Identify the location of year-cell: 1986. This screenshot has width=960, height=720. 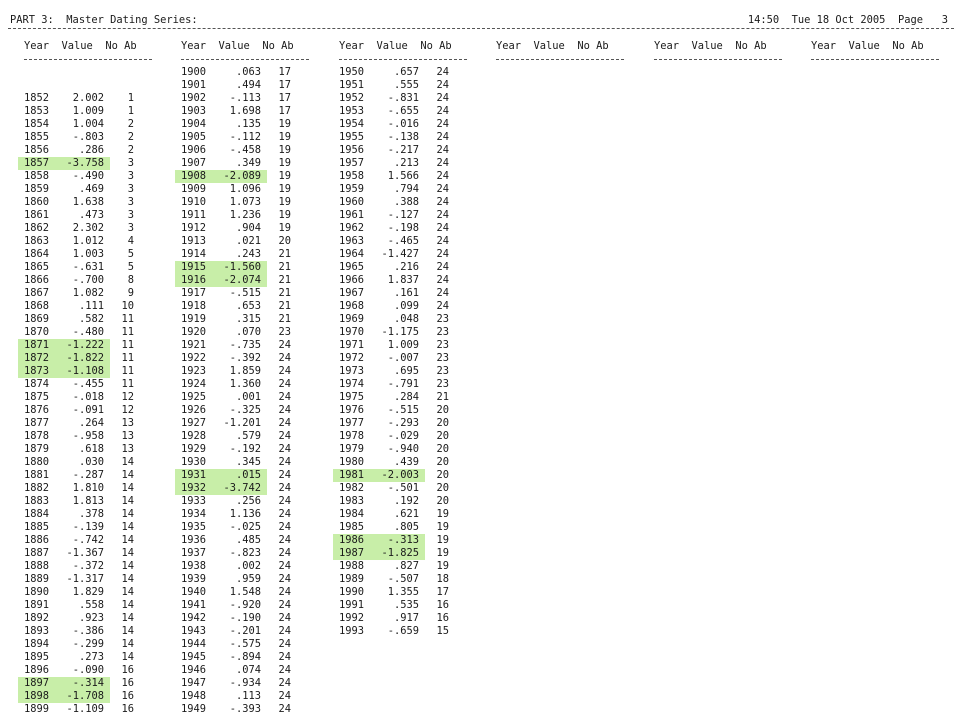
(352, 540).